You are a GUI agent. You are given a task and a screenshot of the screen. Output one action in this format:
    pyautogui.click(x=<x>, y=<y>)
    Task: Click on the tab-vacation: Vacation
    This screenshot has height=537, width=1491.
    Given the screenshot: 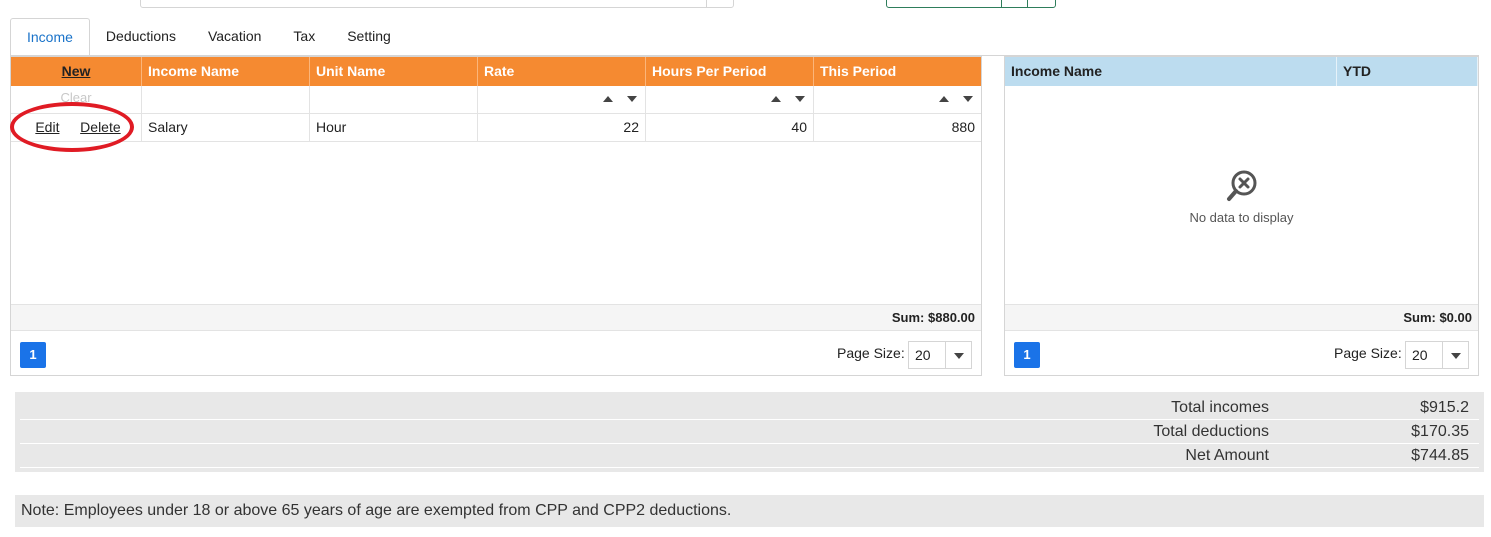 What is the action you would take?
    pyautogui.click(x=234, y=36)
    